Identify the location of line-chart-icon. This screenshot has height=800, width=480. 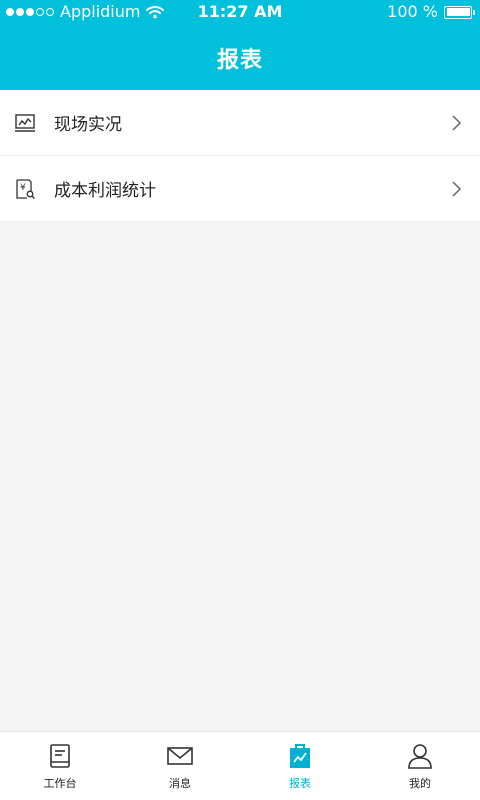
(25, 122).